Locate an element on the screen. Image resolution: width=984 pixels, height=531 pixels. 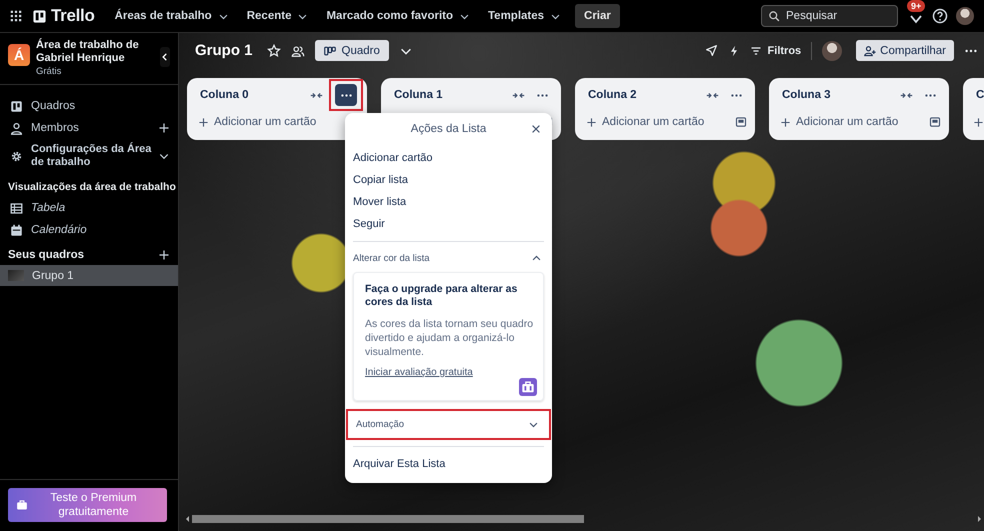
board-view-icon is located at coordinates (330, 50).